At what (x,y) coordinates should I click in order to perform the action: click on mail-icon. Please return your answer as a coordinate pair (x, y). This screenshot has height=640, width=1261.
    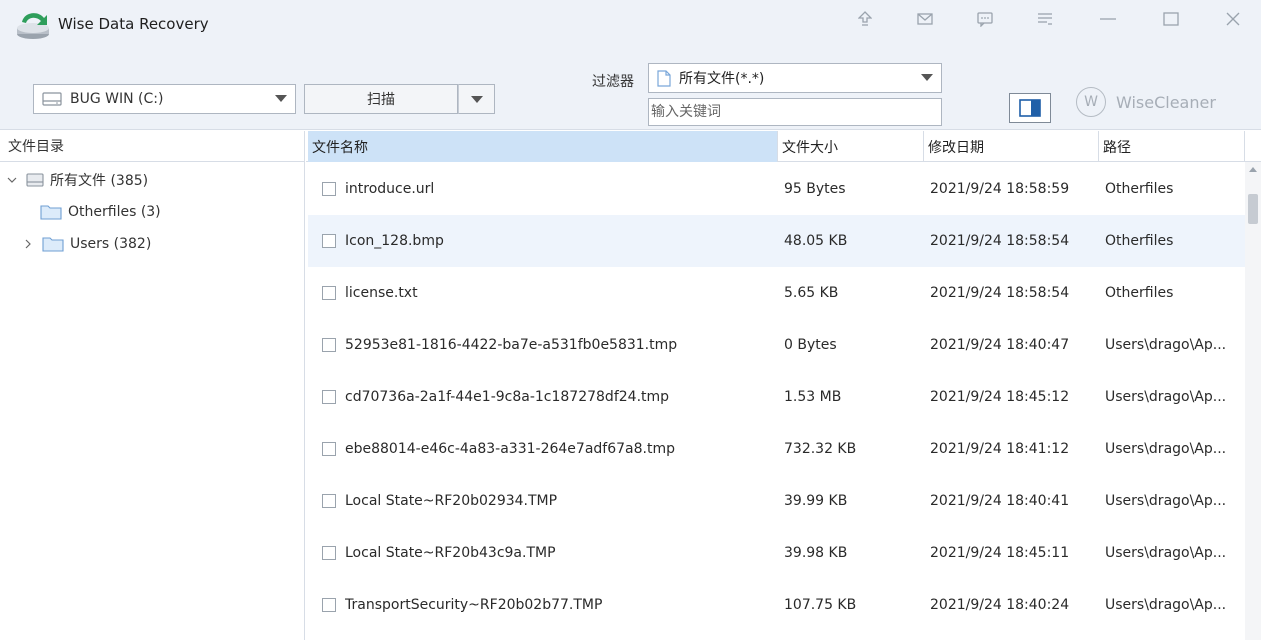
    Looking at the image, I should click on (925, 19).